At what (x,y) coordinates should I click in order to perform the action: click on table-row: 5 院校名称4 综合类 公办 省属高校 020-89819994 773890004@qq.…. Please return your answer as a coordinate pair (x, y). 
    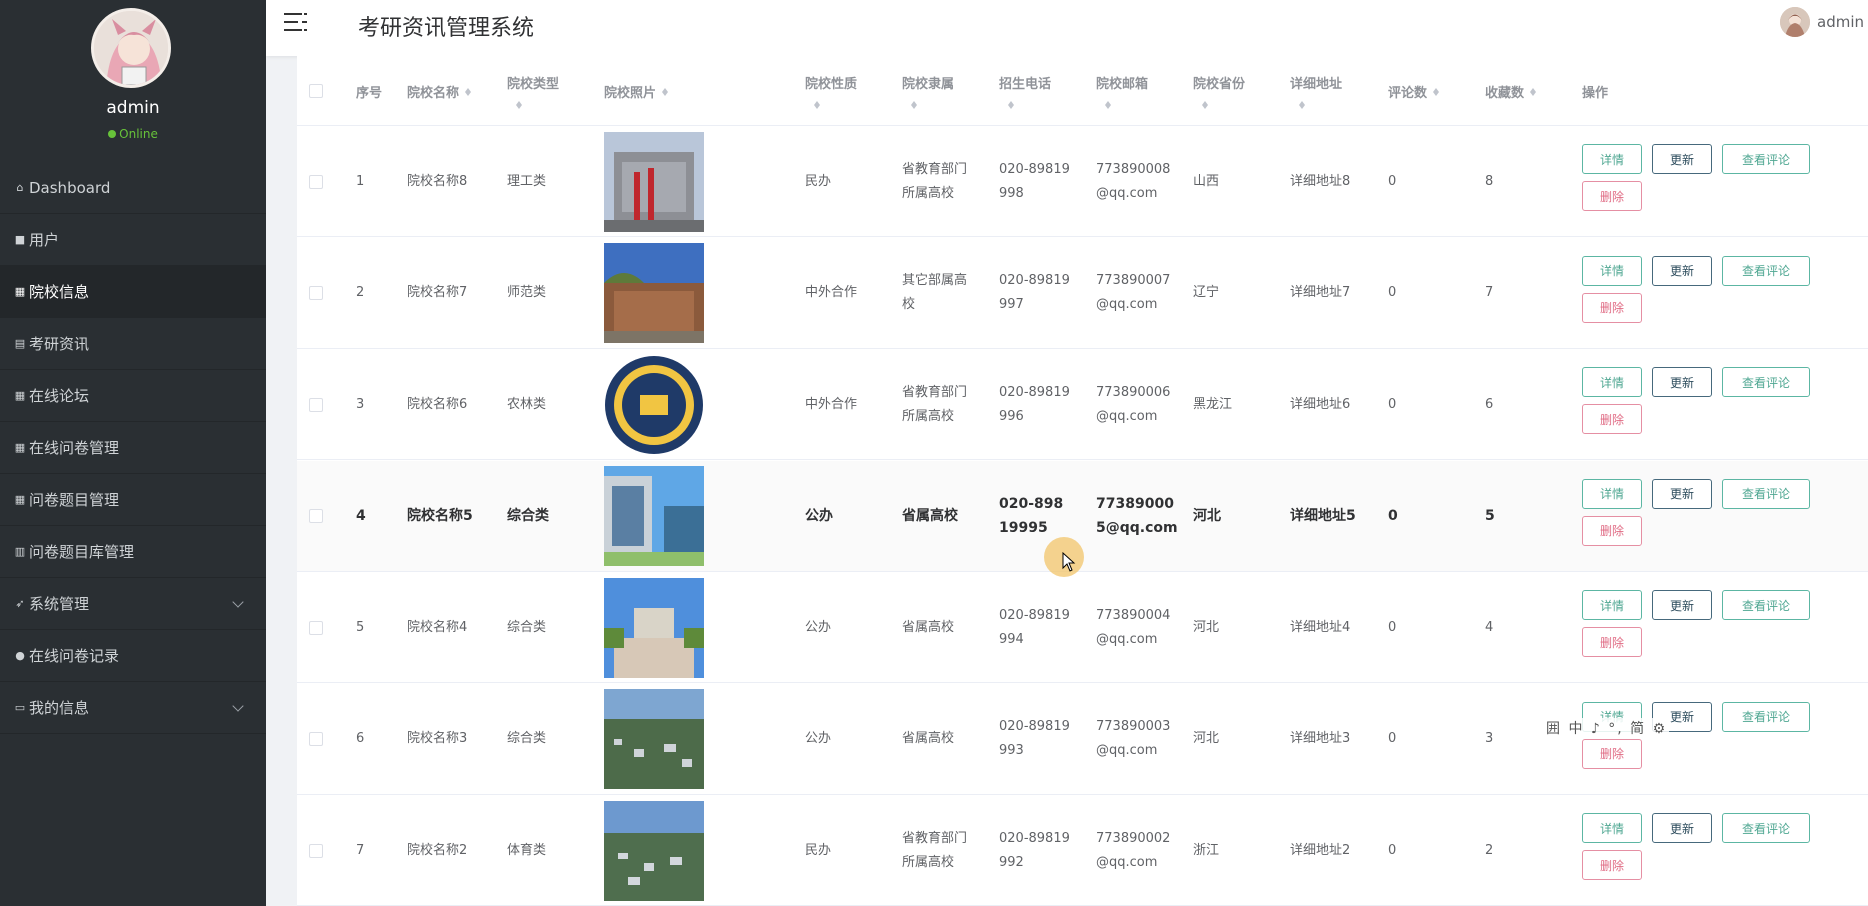
    Looking at the image, I should click on (1082, 627).